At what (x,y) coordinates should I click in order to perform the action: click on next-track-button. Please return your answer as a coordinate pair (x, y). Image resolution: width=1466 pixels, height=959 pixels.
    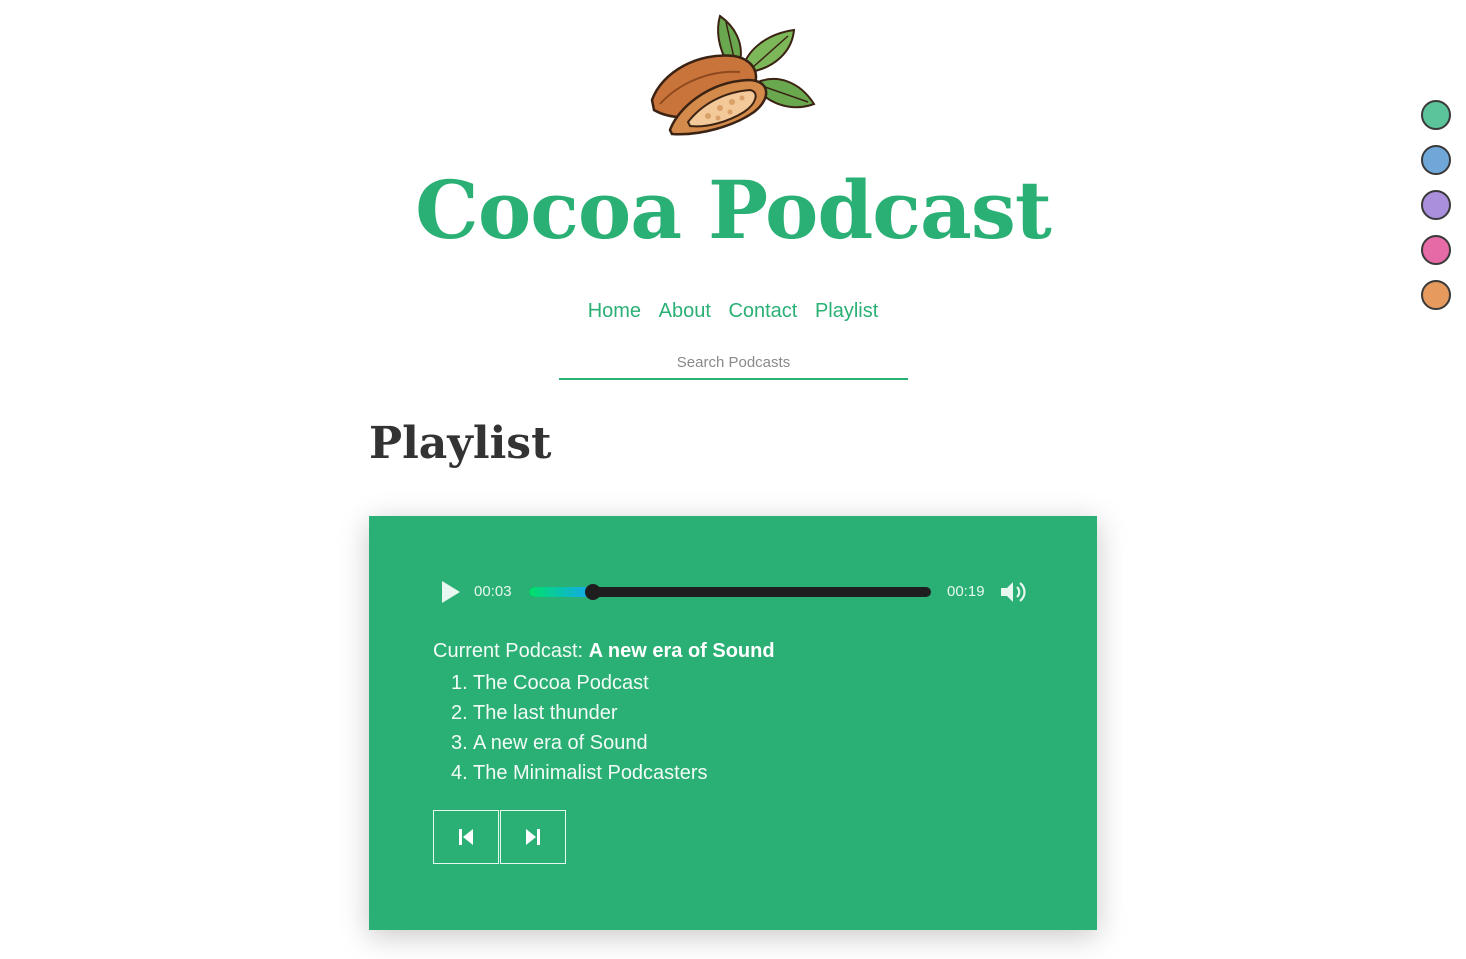
    Looking at the image, I should click on (533, 837).